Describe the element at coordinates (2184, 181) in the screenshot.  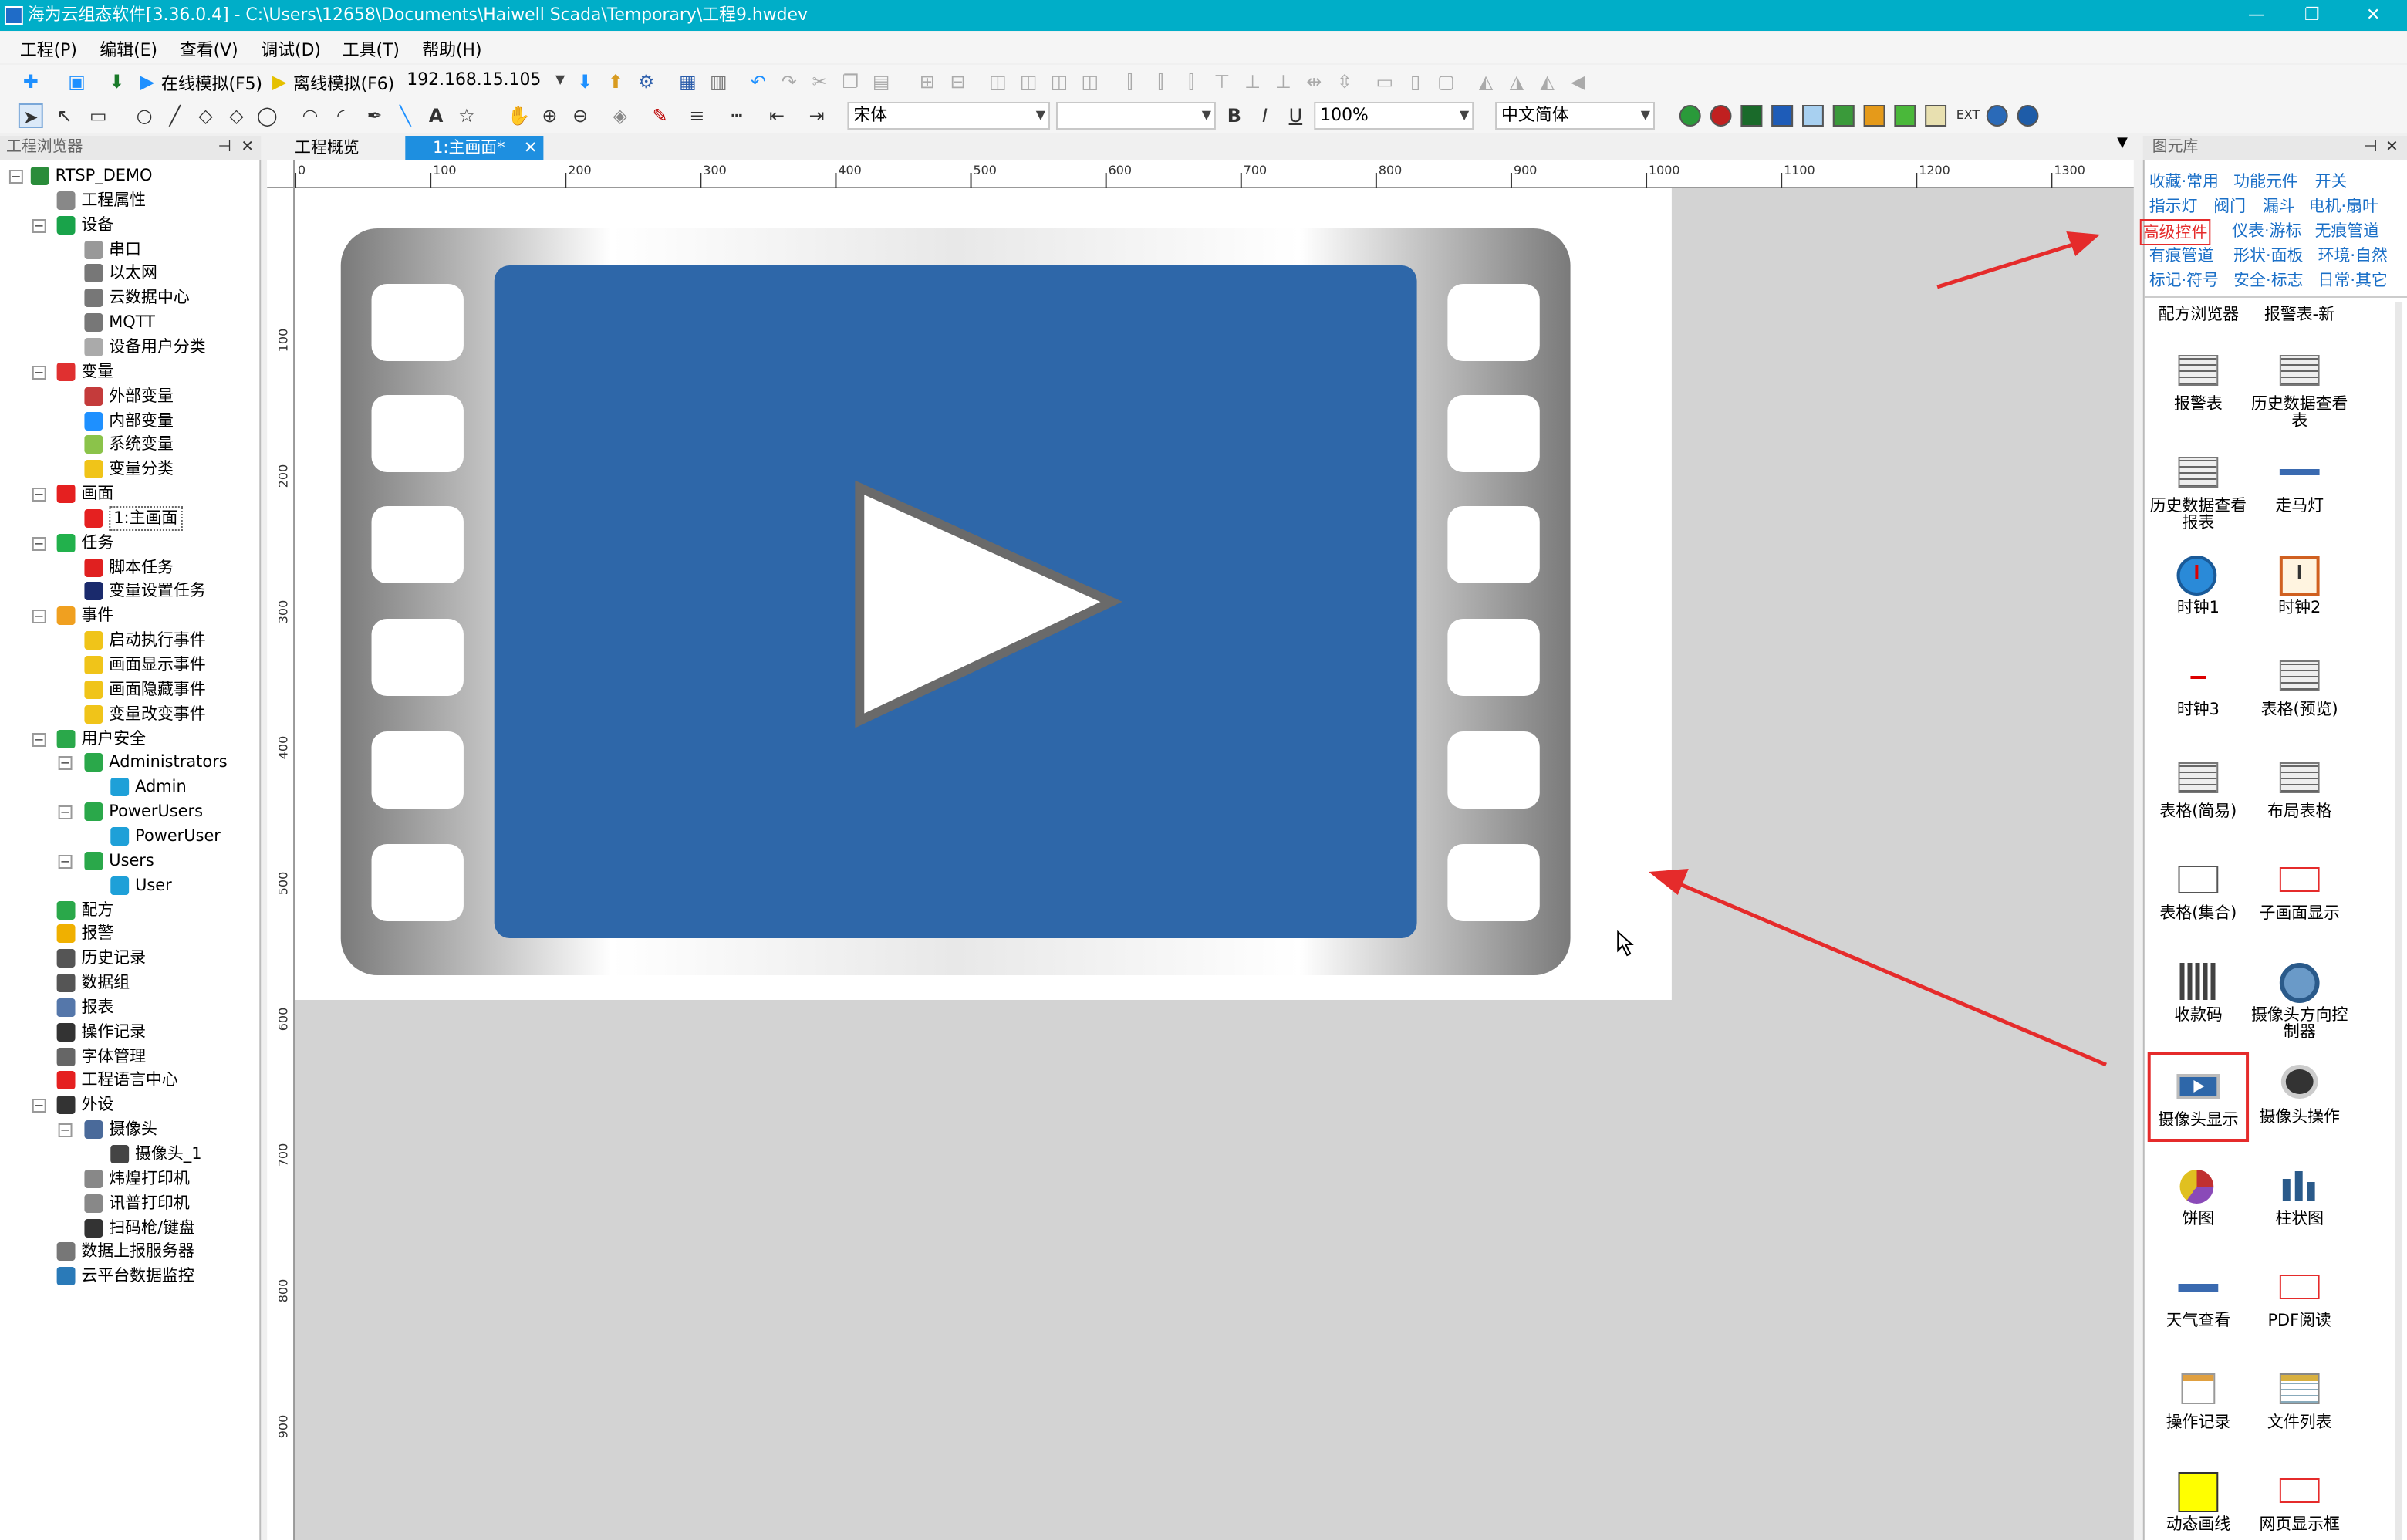
I see `category-tab: 收藏·常用` at that location.